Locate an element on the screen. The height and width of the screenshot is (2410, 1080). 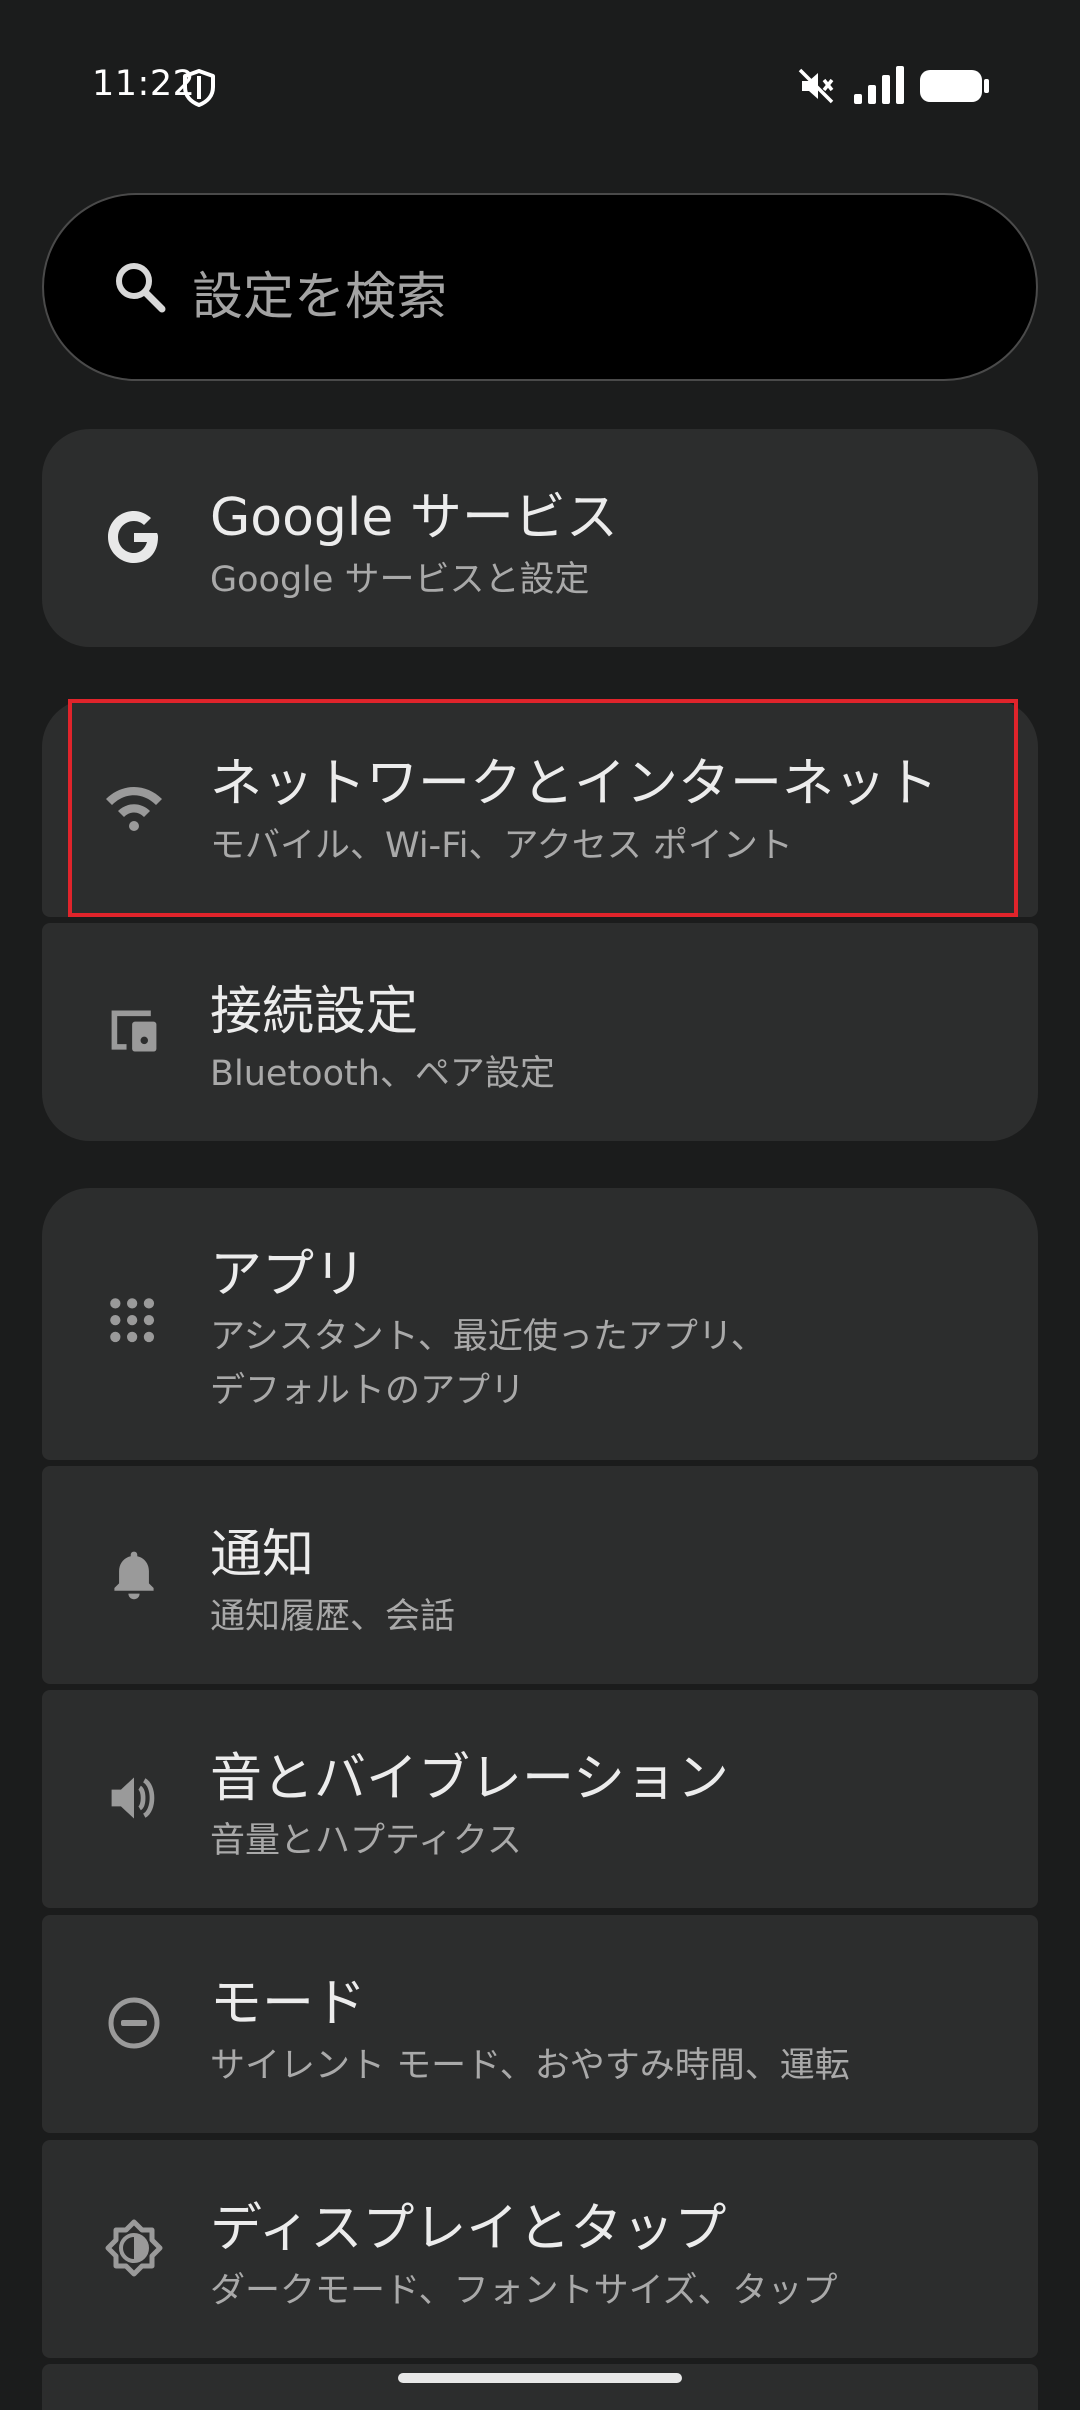
item-subtitle: Bluetooth、ペア設定 is located at coordinates (382, 1074).